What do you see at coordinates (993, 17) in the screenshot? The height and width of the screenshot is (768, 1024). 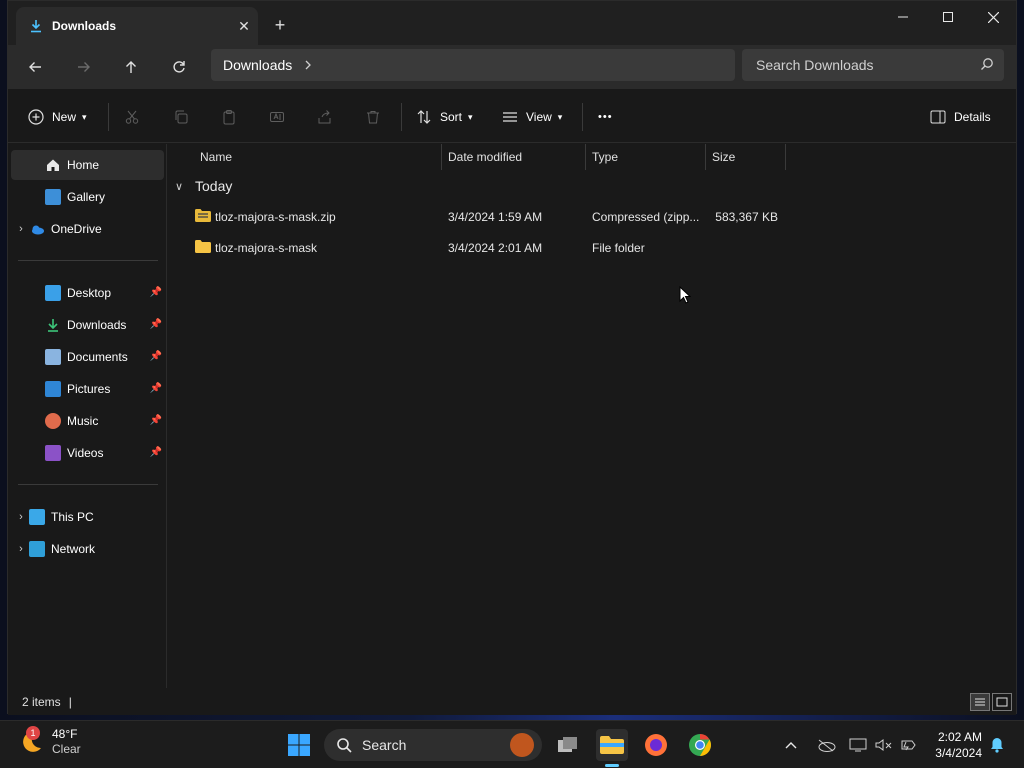 I see `close-window-button` at bounding box center [993, 17].